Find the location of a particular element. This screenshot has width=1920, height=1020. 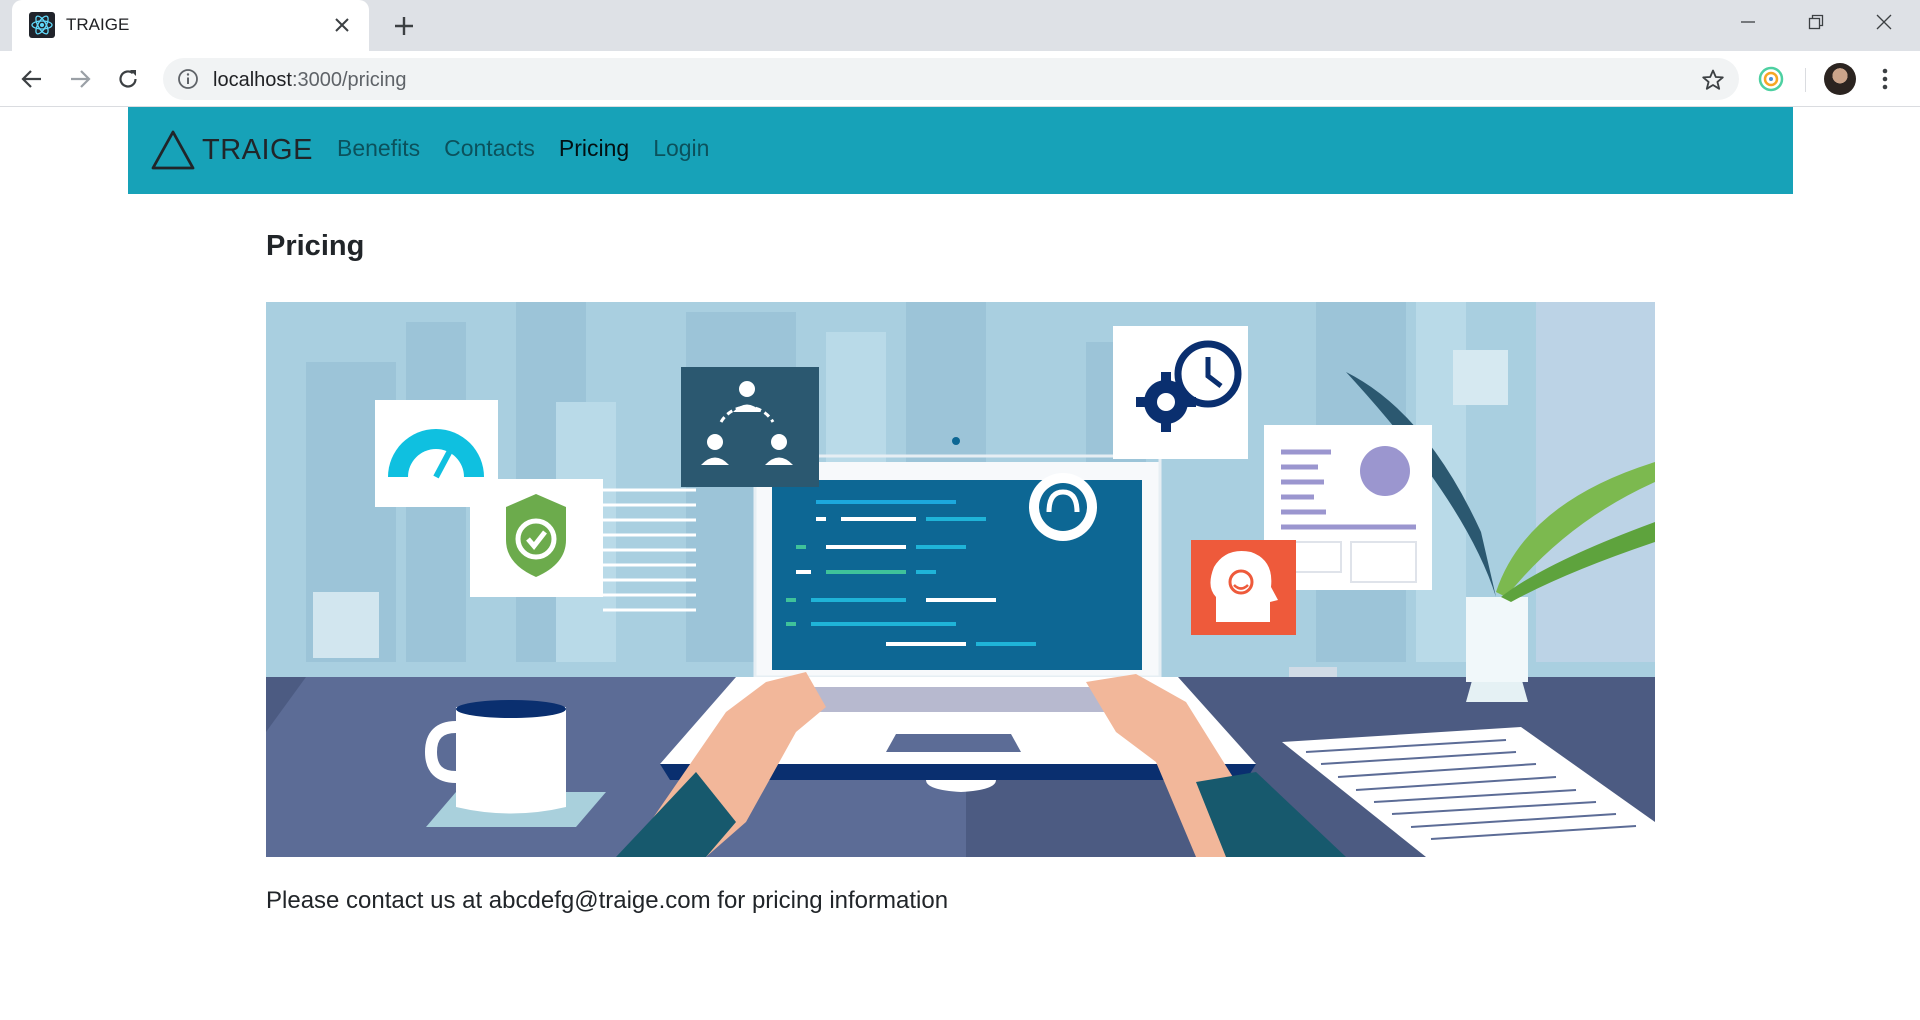

url-text: localhost:3000/pricing is located at coordinates (309, 80).